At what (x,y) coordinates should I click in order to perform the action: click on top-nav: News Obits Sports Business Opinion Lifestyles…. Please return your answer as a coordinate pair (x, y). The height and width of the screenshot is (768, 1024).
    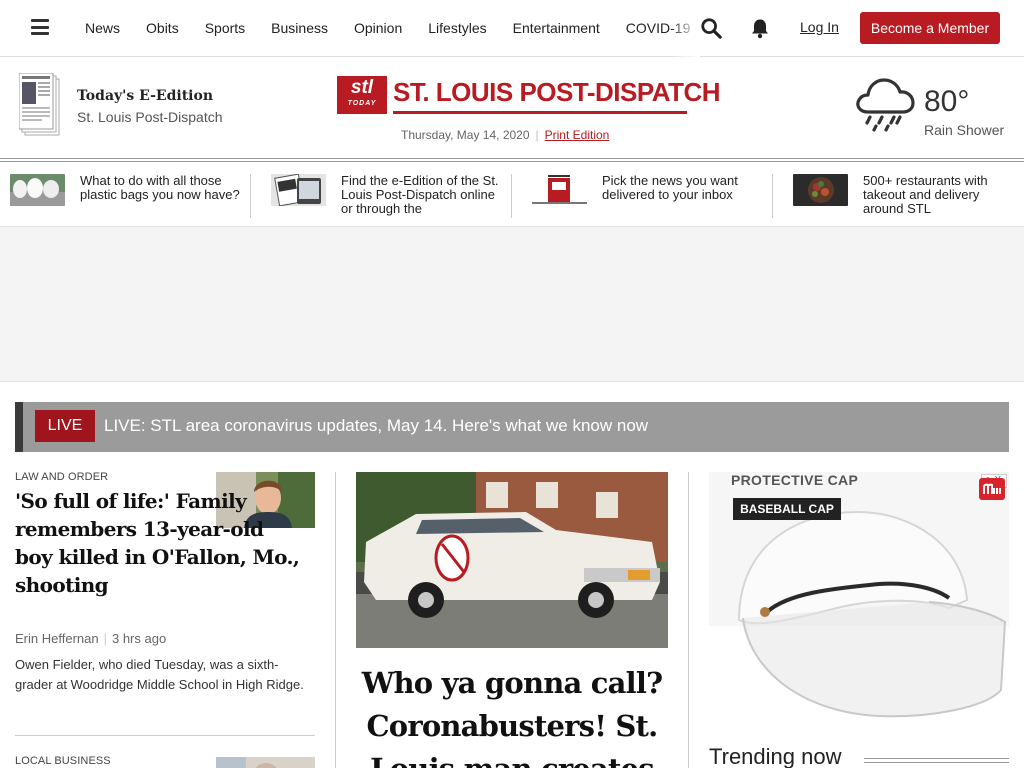
    Looking at the image, I should click on (512, 28).